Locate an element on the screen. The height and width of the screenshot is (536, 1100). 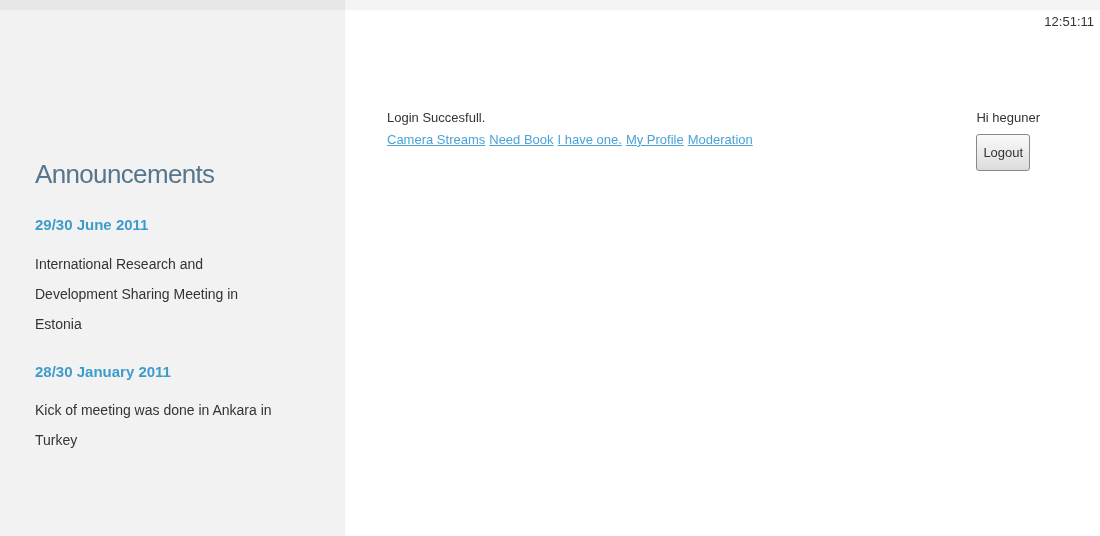
announcement-text: International Research and Development Sharing Meeting in Estonia is located at coordinates (137, 294).